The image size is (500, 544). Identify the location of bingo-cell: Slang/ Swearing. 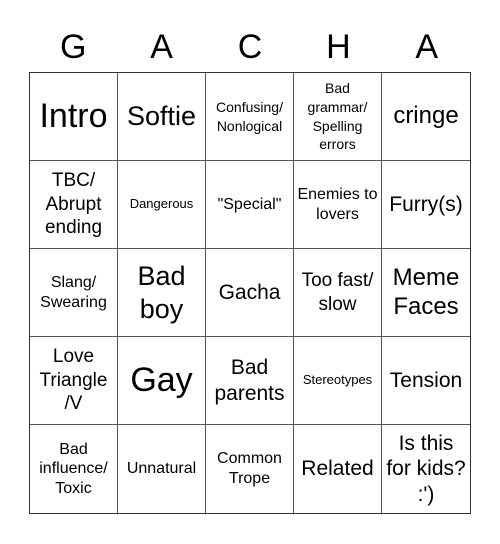
(74, 293).